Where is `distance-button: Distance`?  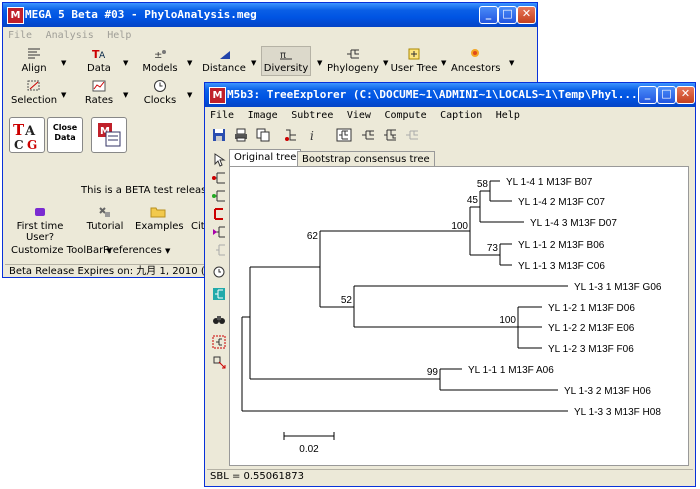
distance-button: Distance is located at coordinates (224, 60).